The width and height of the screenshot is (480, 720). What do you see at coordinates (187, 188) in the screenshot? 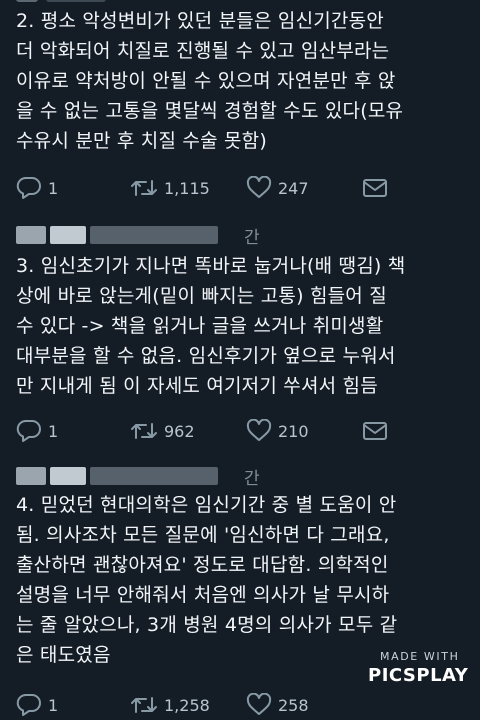
I see `retweet-count: 1,115` at bounding box center [187, 188].